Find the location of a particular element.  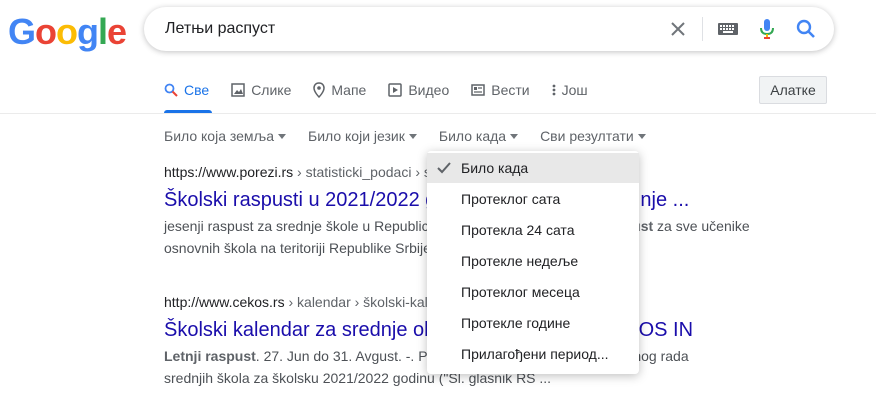

tab-label: Вести is located at coordinates (510, 90).